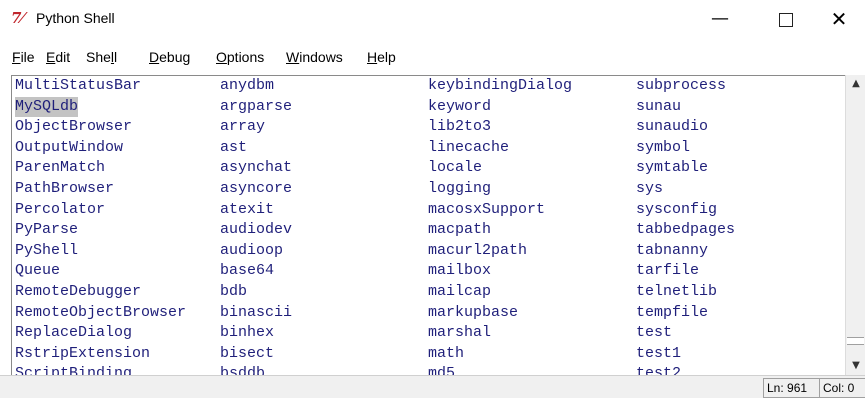 The image size is (865, 398). What do you see at coordinates (37, 271) in the screenshot?
I see `module-name: Queue` at bounding box center [37, 271].